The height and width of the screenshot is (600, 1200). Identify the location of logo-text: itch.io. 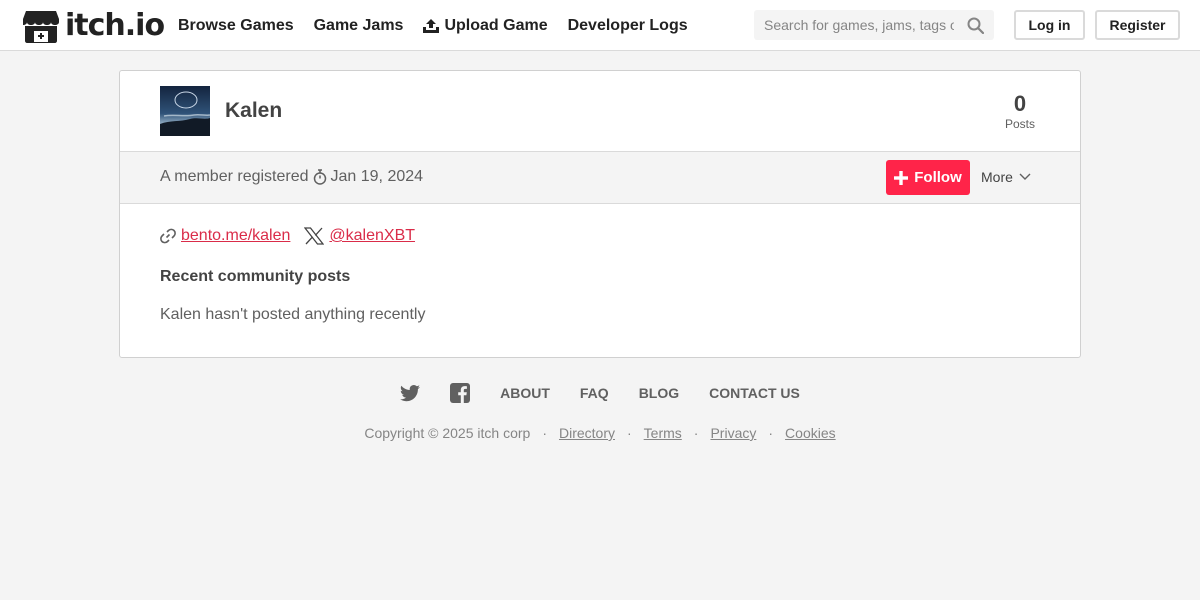
(115, 25).